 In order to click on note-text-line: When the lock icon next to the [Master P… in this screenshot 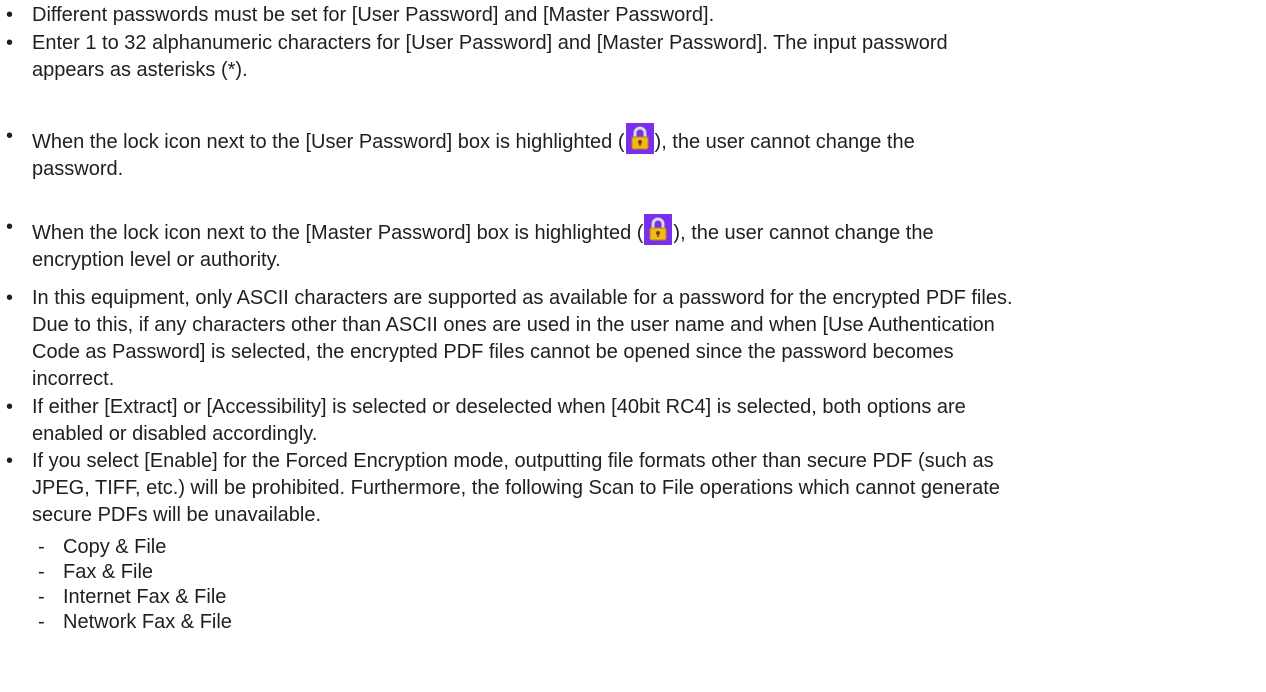, I will do `click(627, 230)`.